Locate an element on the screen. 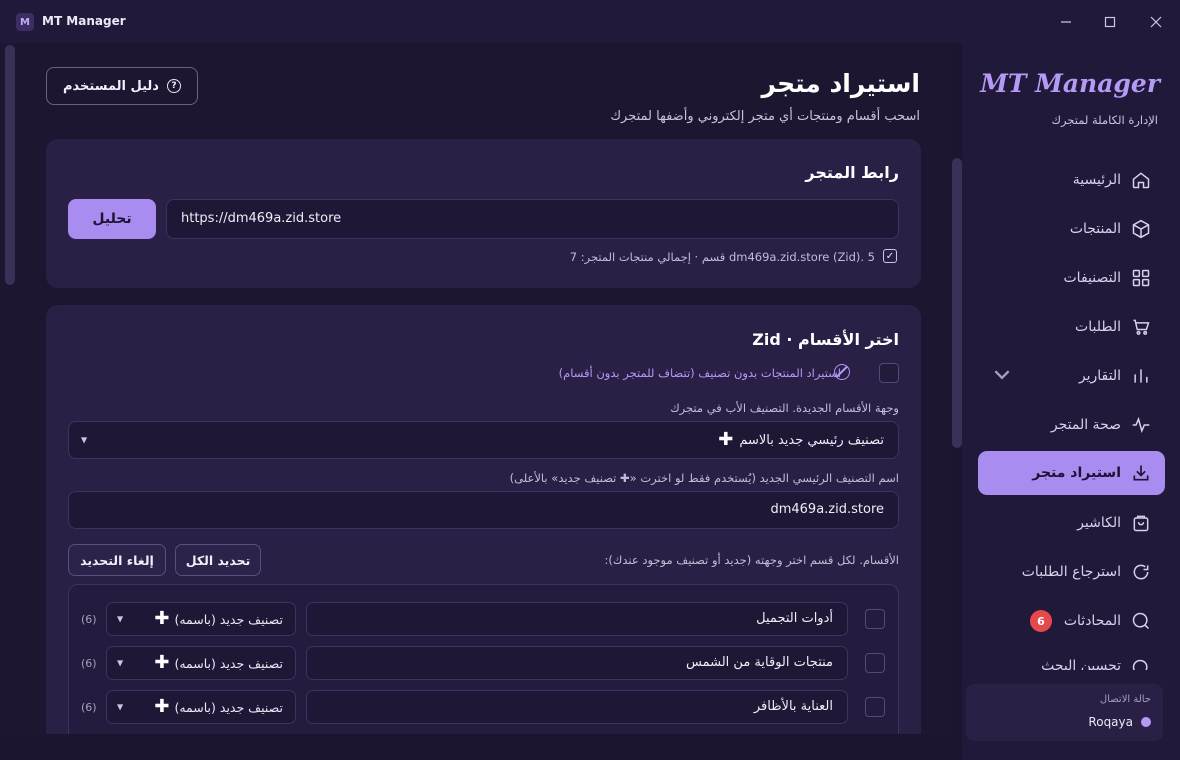 The height and width of the screenshot is (760, 1180). sidebar-item-cashier: الكاشير is located at coordinates (1071, 523).